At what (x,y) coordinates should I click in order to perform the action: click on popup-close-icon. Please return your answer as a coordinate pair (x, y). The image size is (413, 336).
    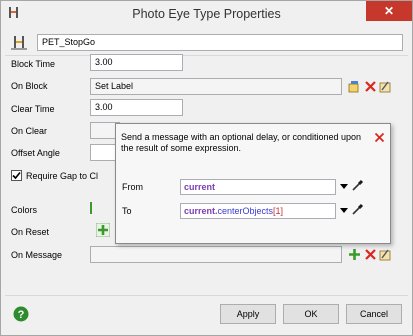
    Looking at the image, I should click on (379, 137).